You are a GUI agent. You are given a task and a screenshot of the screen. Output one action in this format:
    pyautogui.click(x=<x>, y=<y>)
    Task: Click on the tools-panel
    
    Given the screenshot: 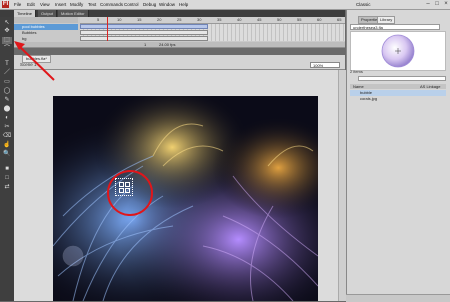 What is the action you would take?
    pyautogui.click(x=7, y=159)
    